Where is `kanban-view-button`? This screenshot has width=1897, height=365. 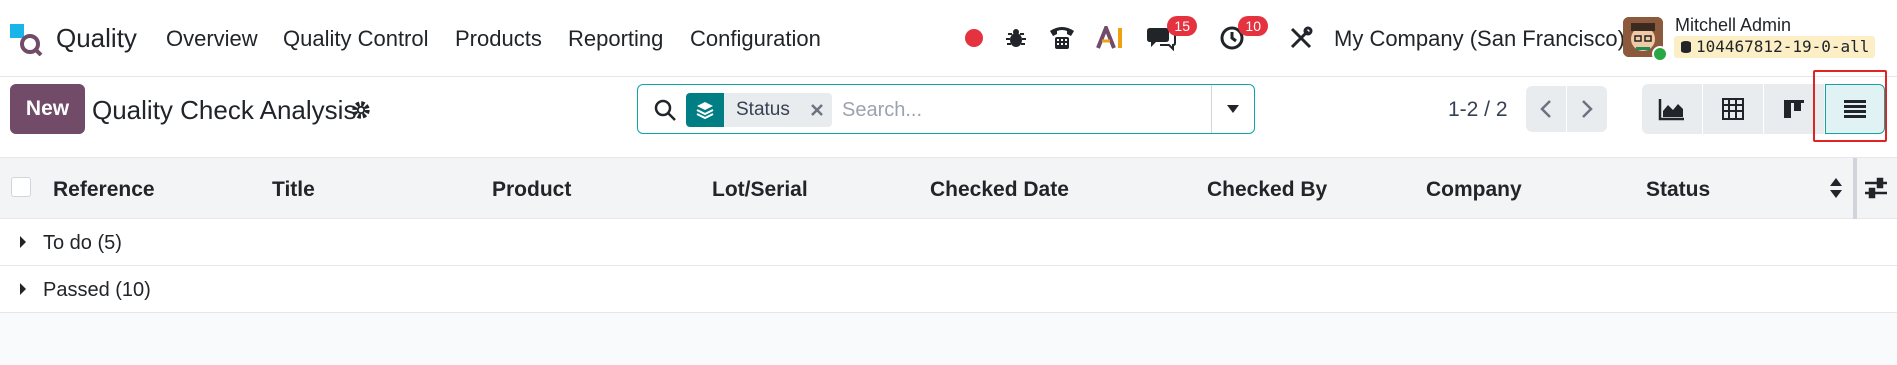 kanban-view-button is located at coordinates (1794, 109).